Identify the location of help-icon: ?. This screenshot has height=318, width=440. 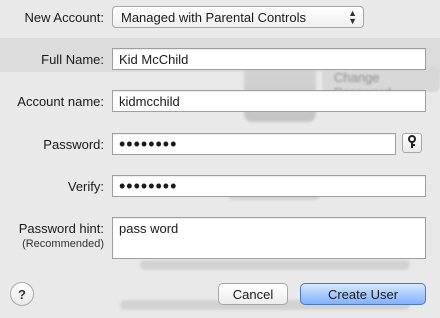
(22, 294).